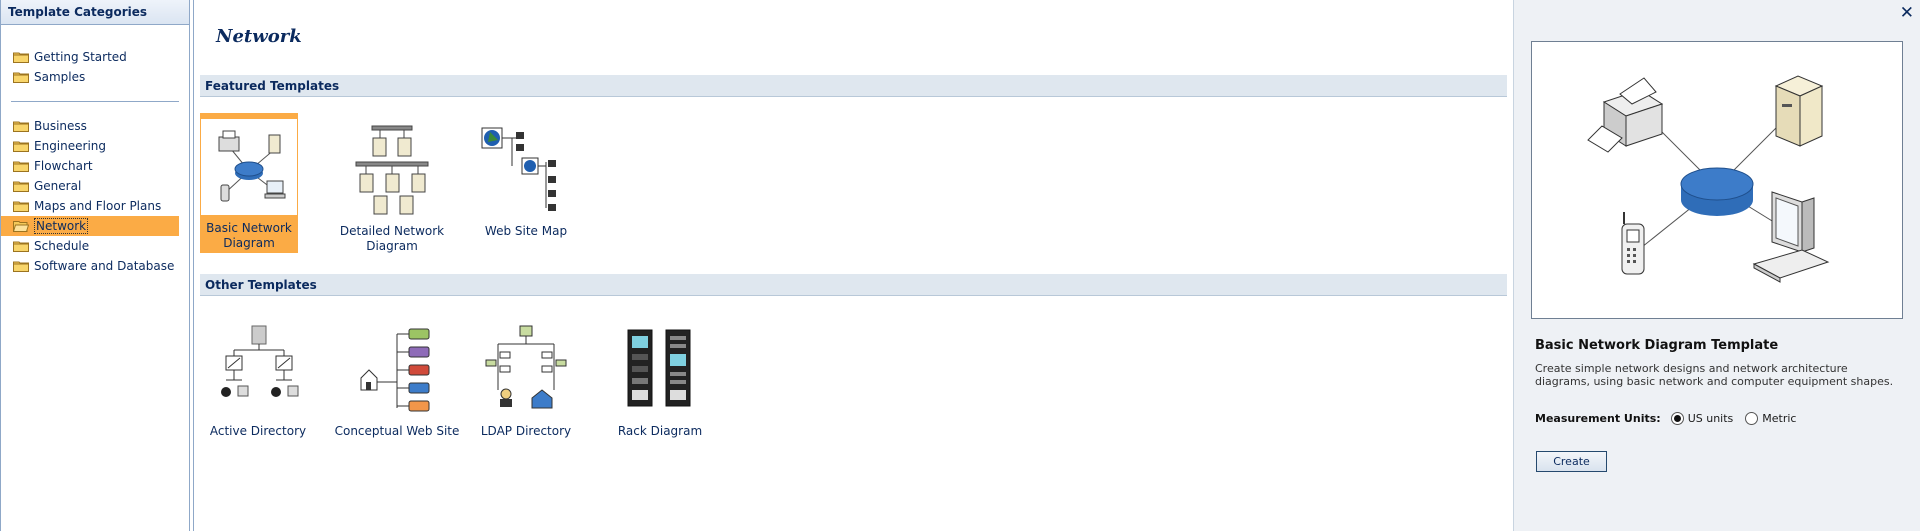 Image resolution: width=1920 pixels, height=531 pixels. Describe the element at coordinates (660, 368) in the screenshot. I see `rack-diagram-thumbnail-icon` at that location.